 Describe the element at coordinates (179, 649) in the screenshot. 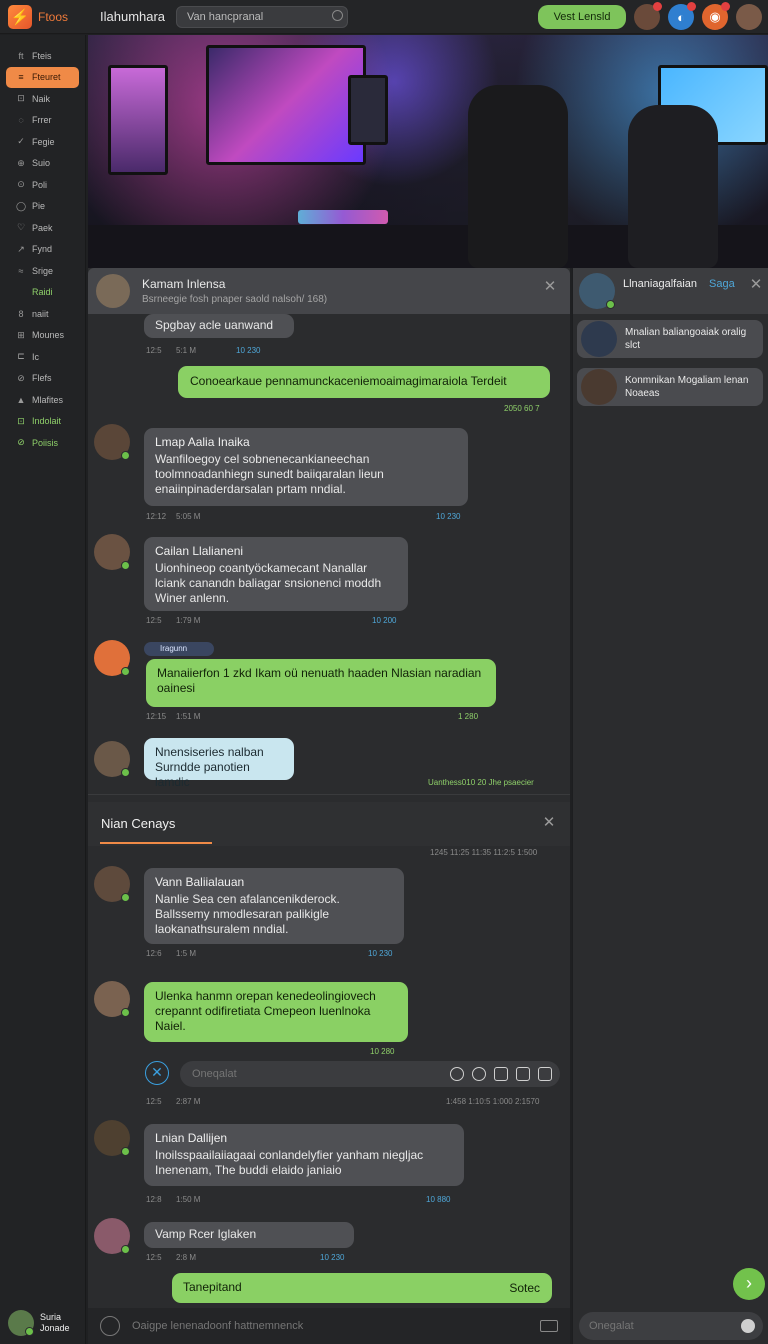

I see `tag-badge: Iragunn` at that location.